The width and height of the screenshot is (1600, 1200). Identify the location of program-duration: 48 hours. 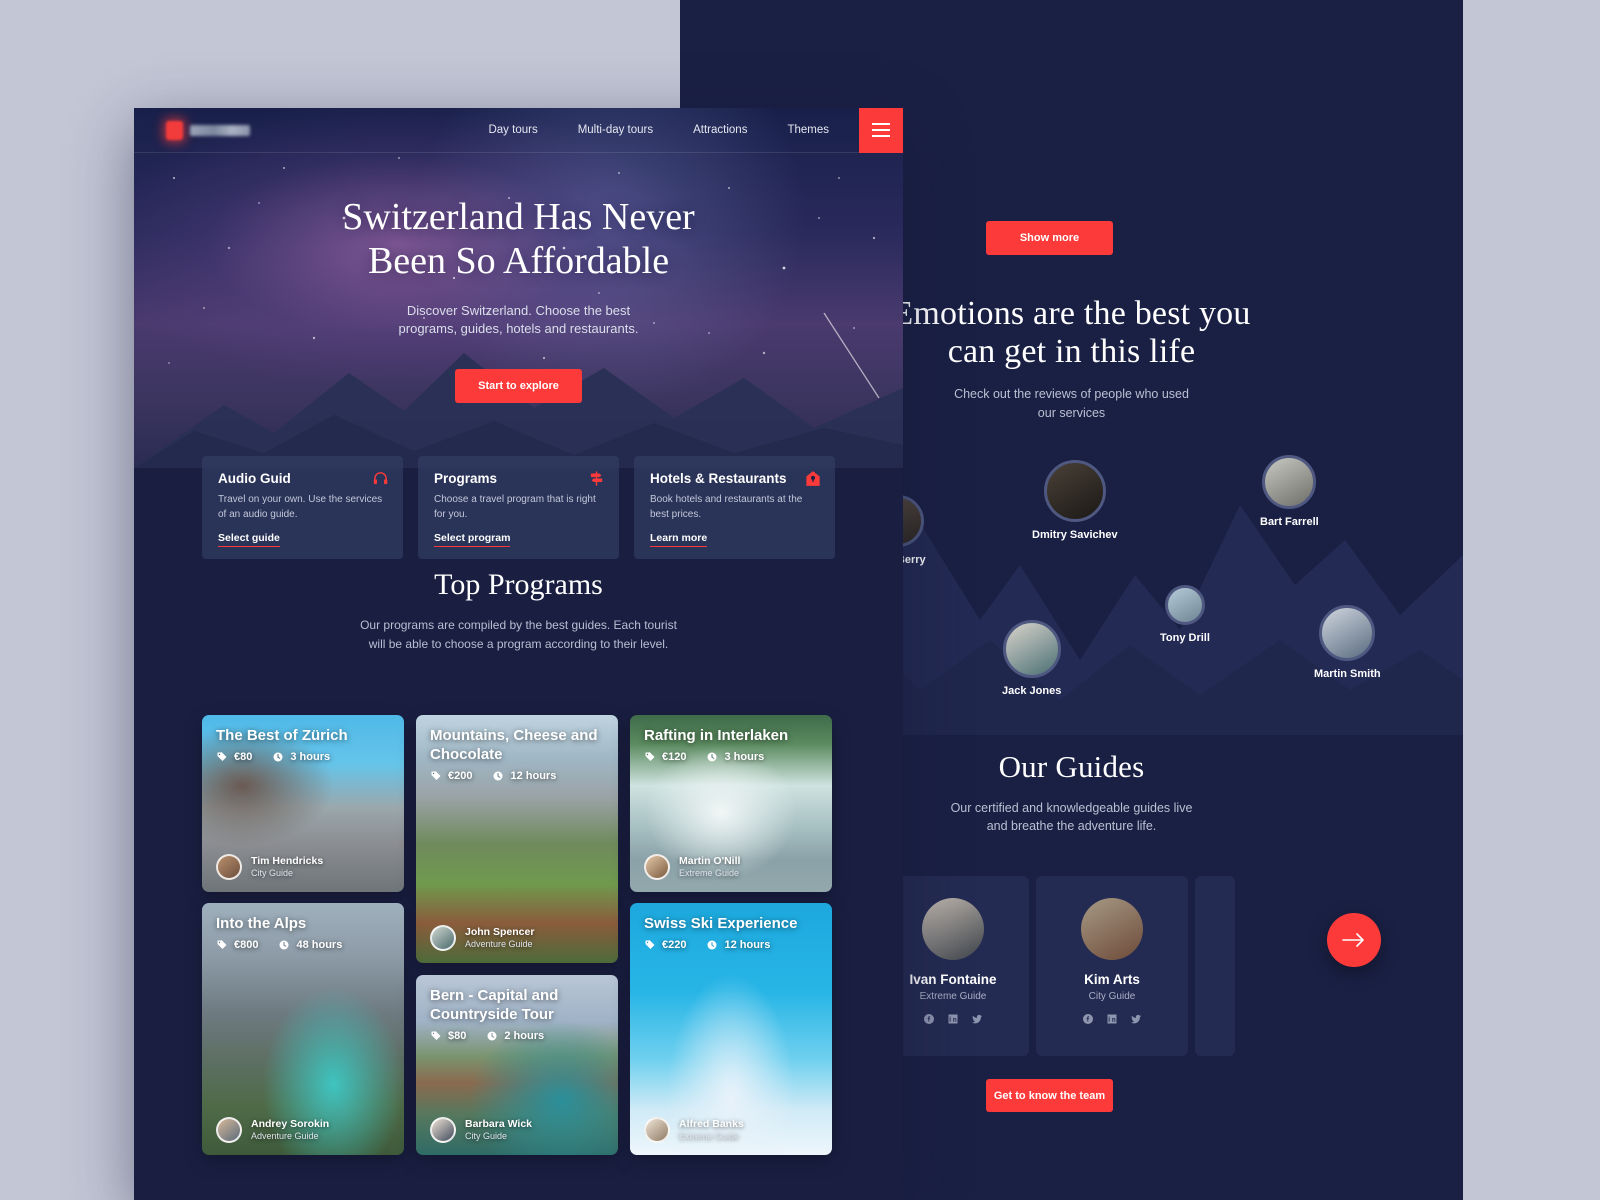
(310, 945).